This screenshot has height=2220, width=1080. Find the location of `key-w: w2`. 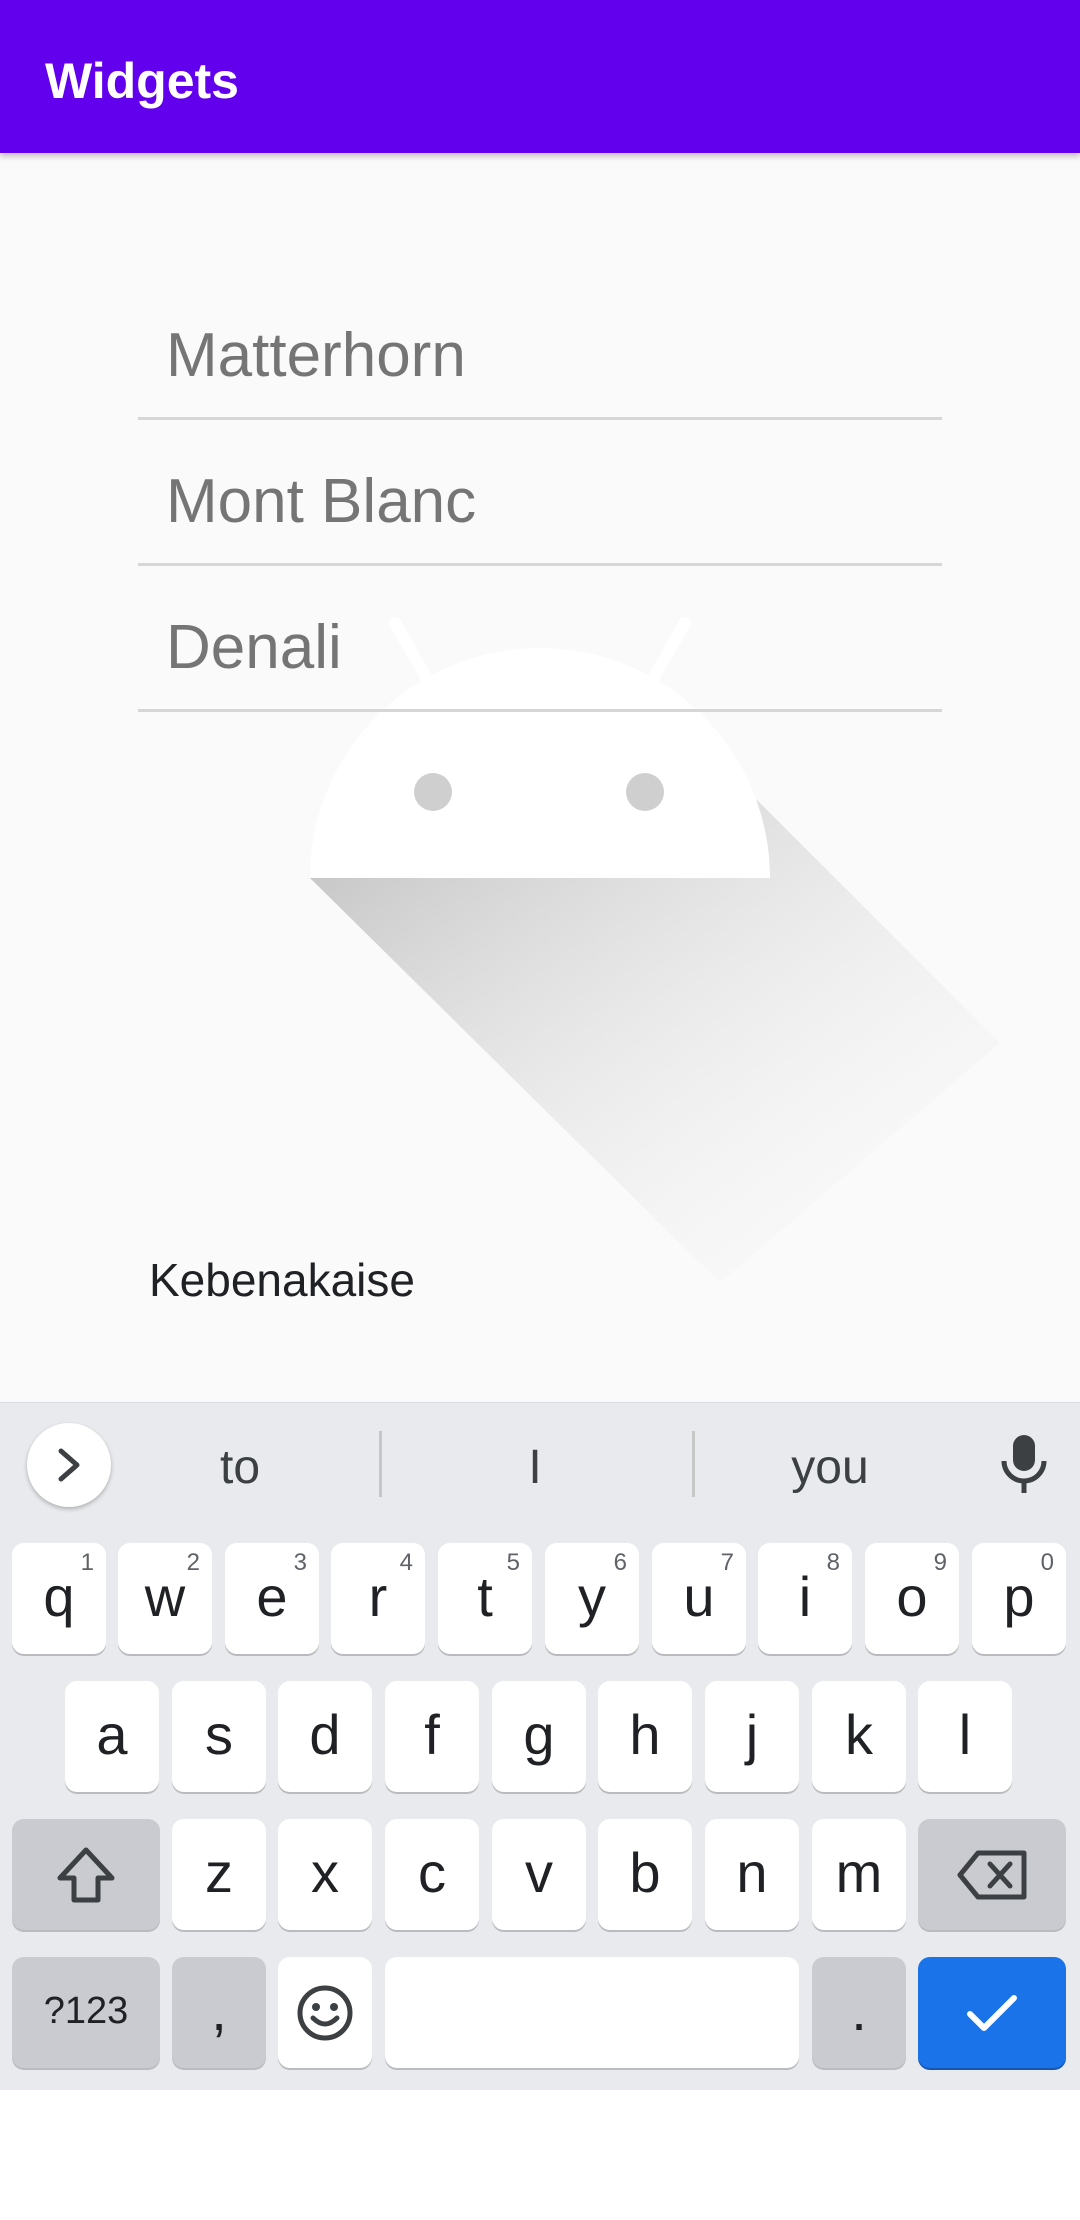

key-w: w2 is located at coordinates (165, 1598).